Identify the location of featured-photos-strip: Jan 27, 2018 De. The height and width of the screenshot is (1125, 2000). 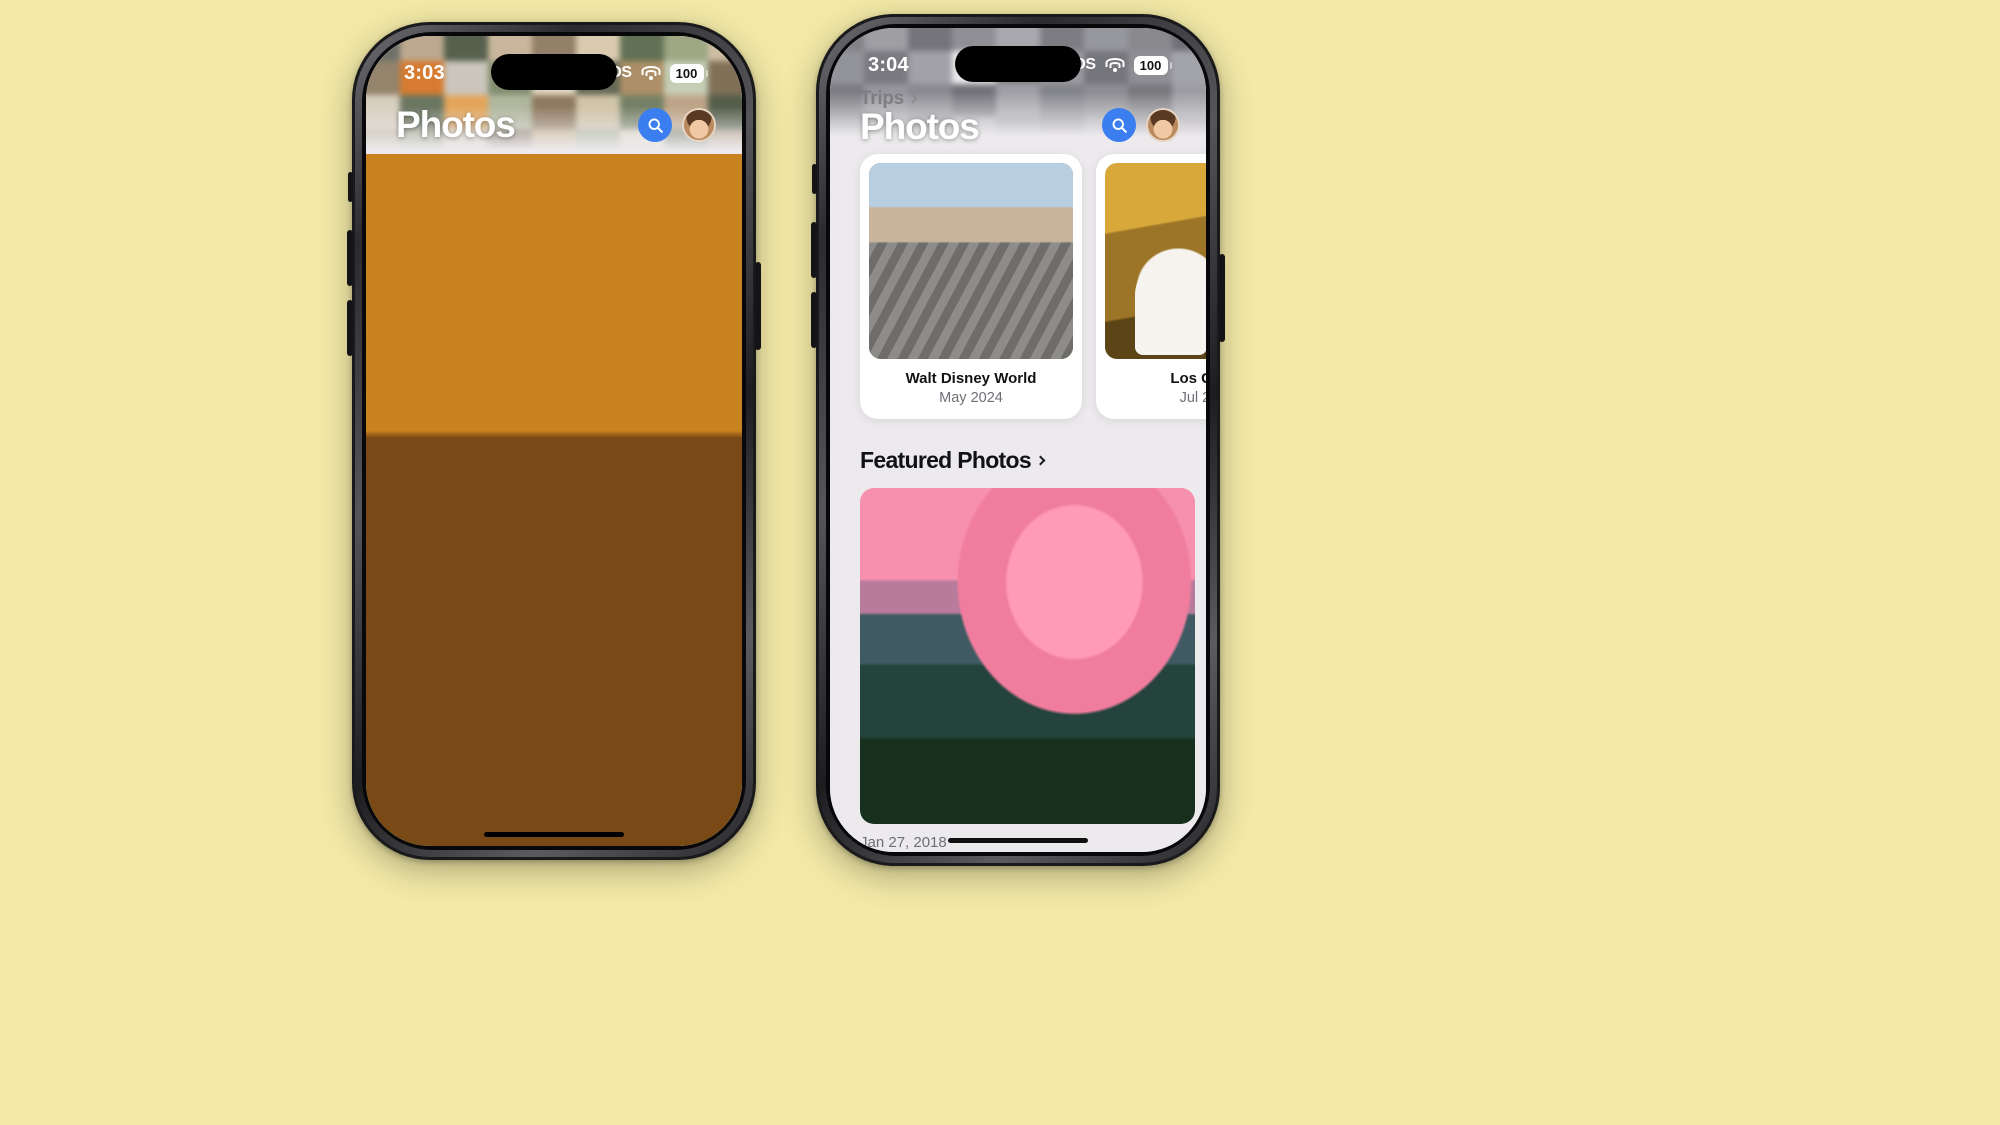
(1018, 669).